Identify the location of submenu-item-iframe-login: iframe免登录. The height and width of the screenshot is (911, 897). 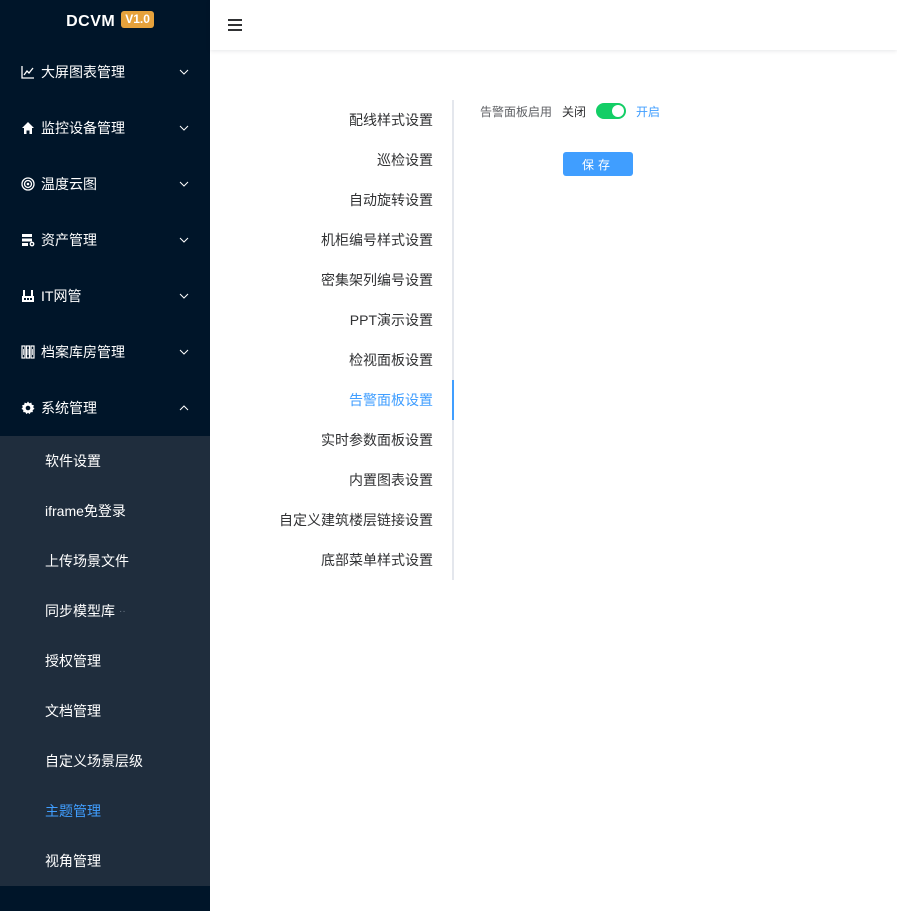
(105, 511).